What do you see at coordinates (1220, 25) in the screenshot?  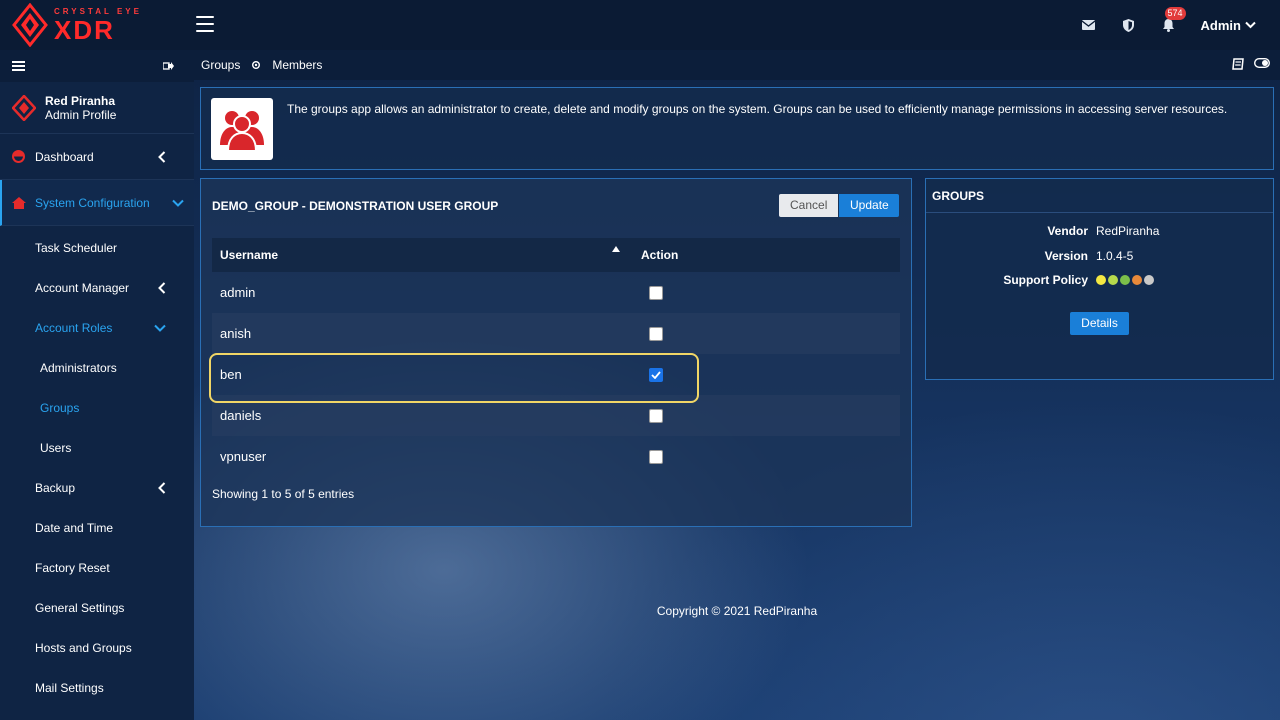 I see `admin-menu-label: Admin` at bounding box center [1220, 25].